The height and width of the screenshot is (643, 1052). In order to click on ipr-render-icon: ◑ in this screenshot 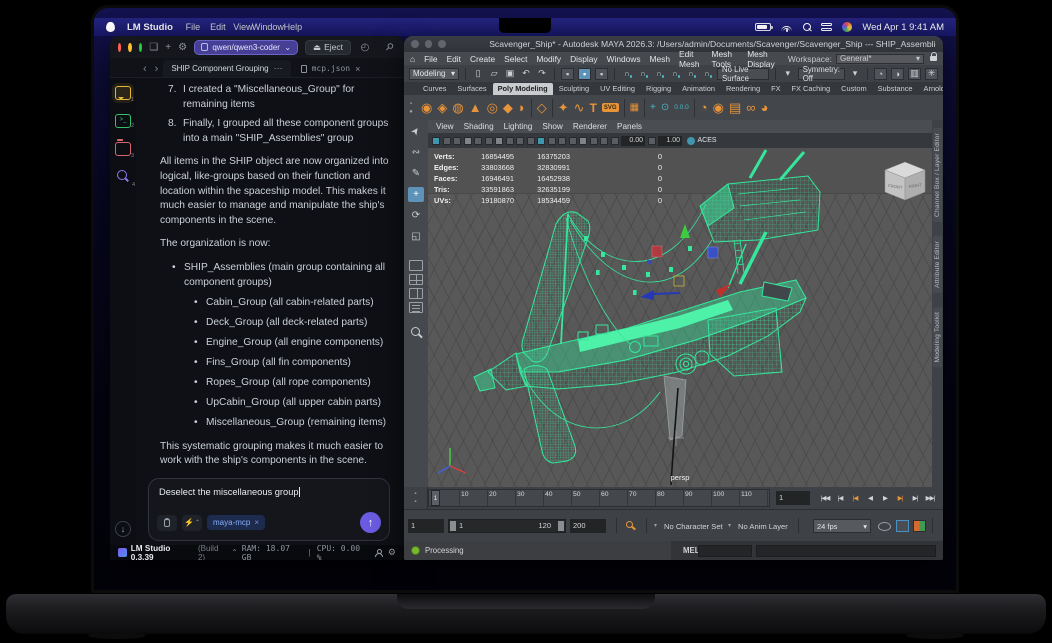, I will do `click(897, 73)`.